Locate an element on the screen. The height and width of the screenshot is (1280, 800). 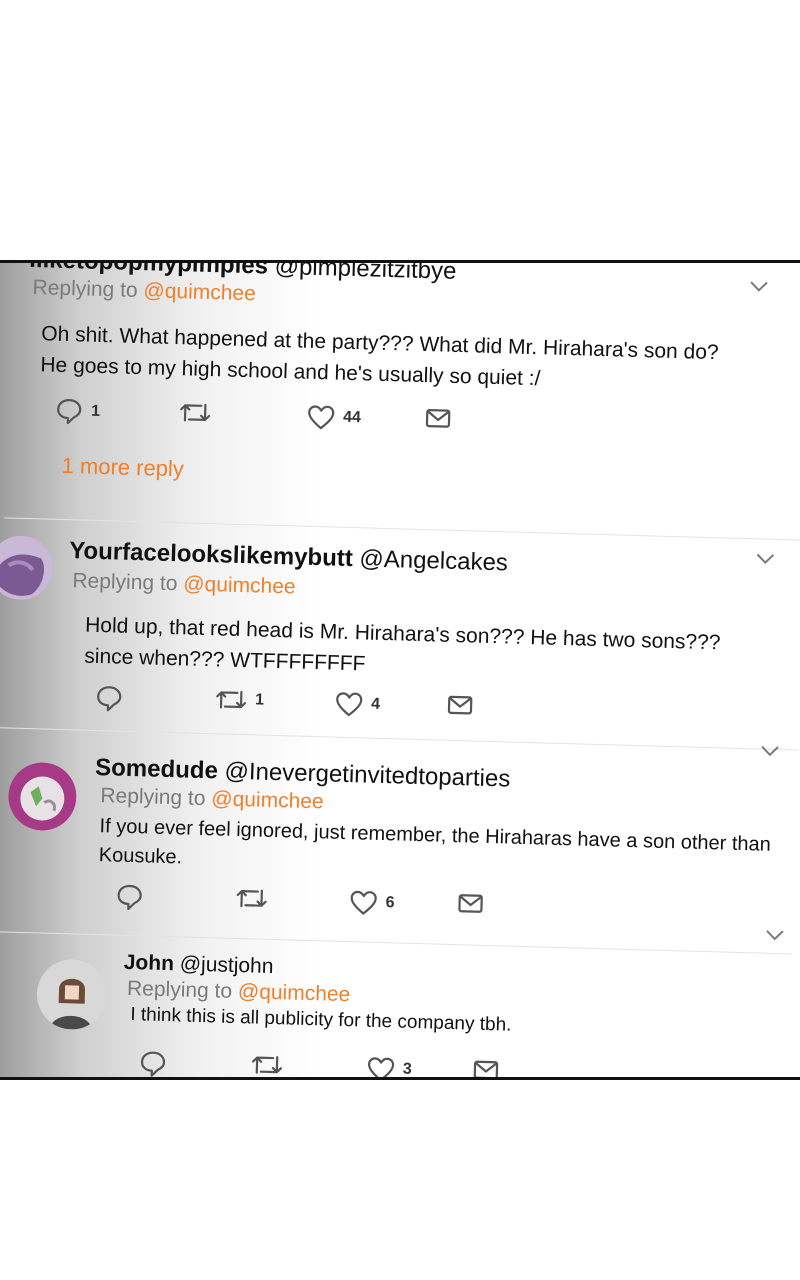
display-name: Somedude is located at coordinates (156, 769).